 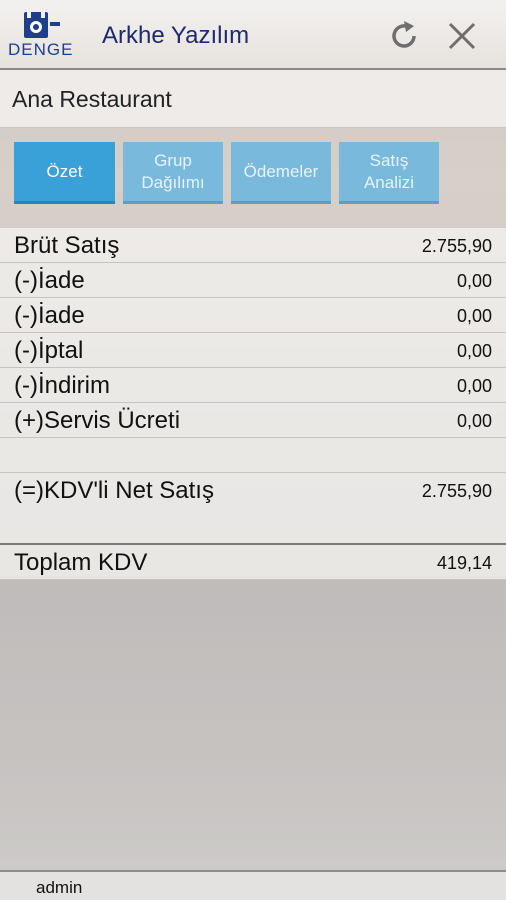 What do you see at coordinates (59, 887) in the screenshot?
I see `logged-in-user: admin` at bounding box center [59, 887].